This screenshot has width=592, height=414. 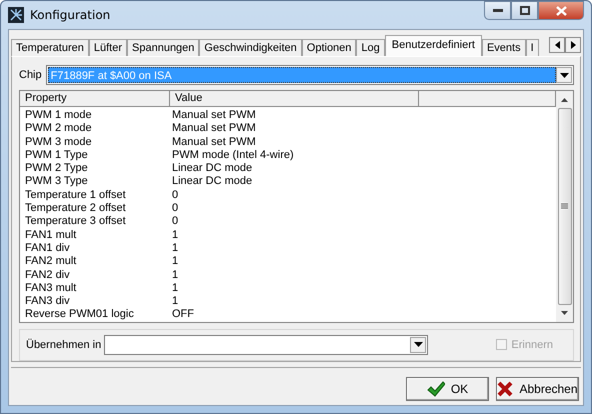 I want to click on property-cell: FAN1 mult, so click(x=50, y=234).